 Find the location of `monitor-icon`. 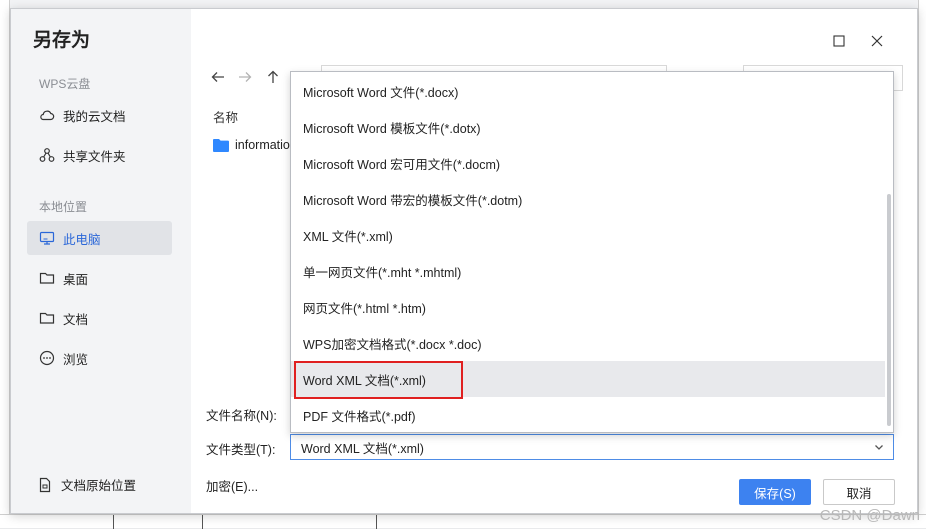

monitor-icon is located at coordinates (47, 238).